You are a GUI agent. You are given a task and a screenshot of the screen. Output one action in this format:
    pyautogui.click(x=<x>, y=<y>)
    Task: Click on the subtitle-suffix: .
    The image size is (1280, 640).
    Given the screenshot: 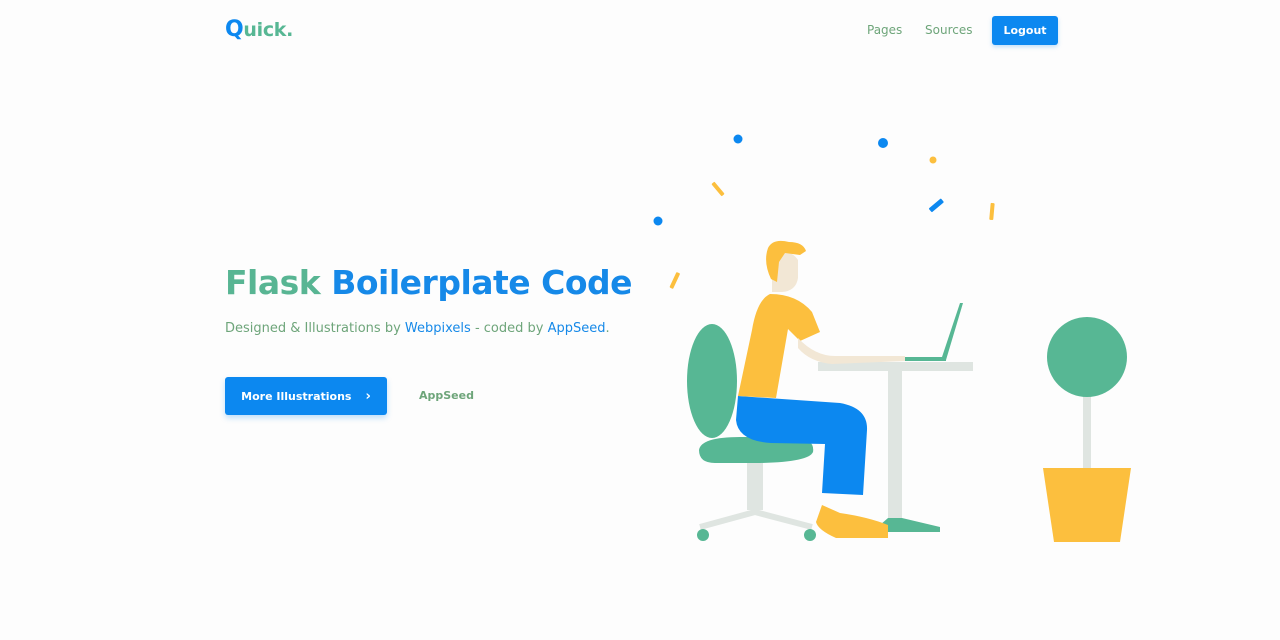 What is the action you would take?
    pyautogui.click(x=607, y=328)
    